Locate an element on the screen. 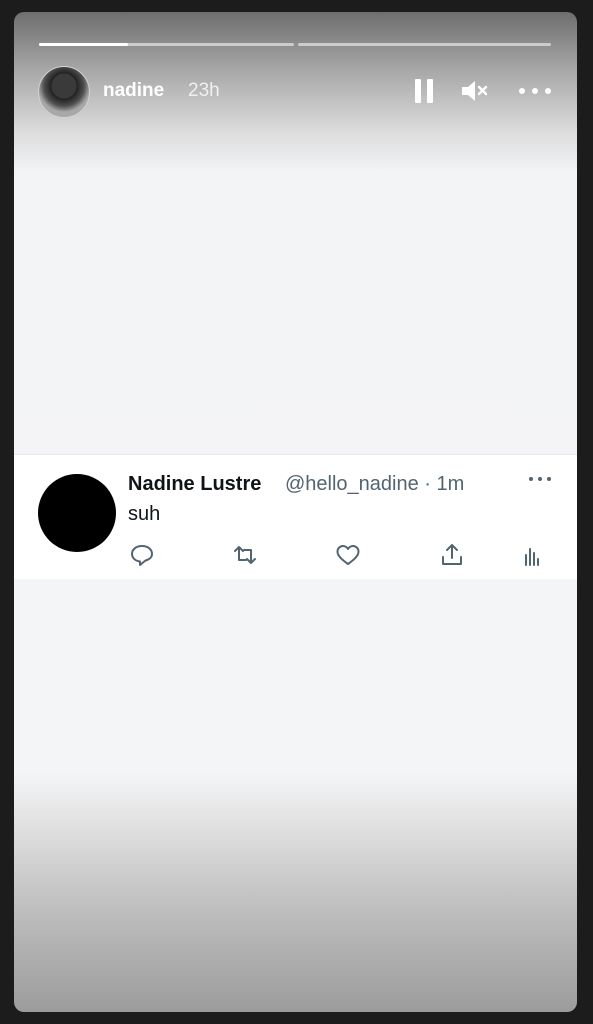  story-header: nadine 23h is located at coordinates (295, 92).